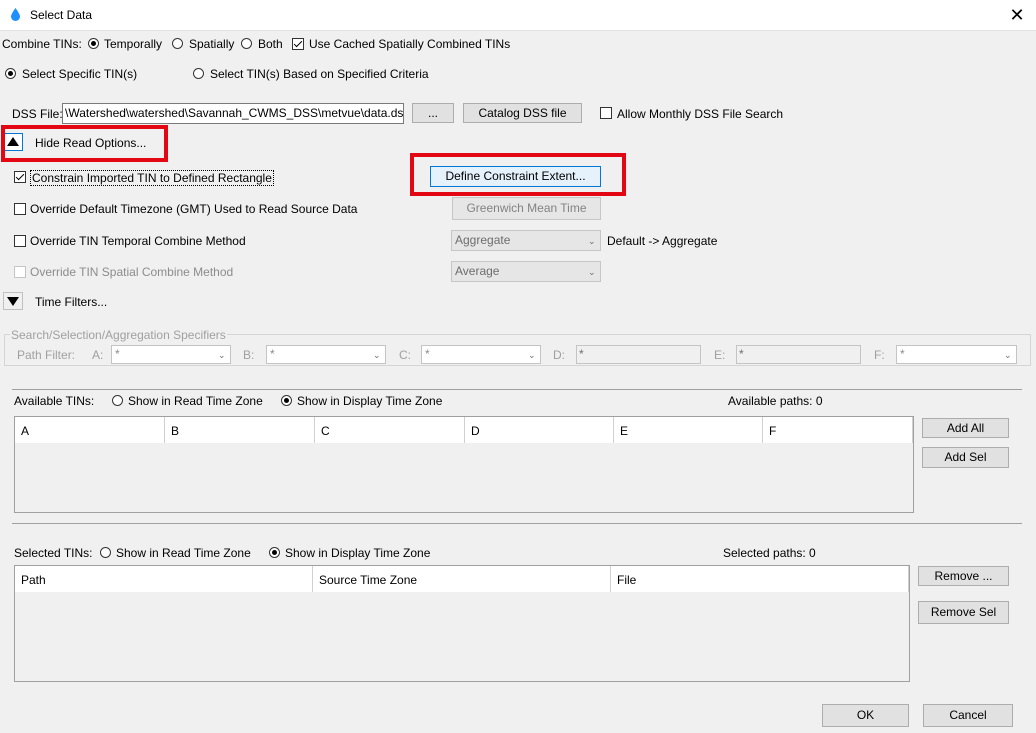 This screenshot has width=1036, height=733. Describe the element at coordinates (84, 143) in the screenshot. I see `highlight-box-read-options` at that location.